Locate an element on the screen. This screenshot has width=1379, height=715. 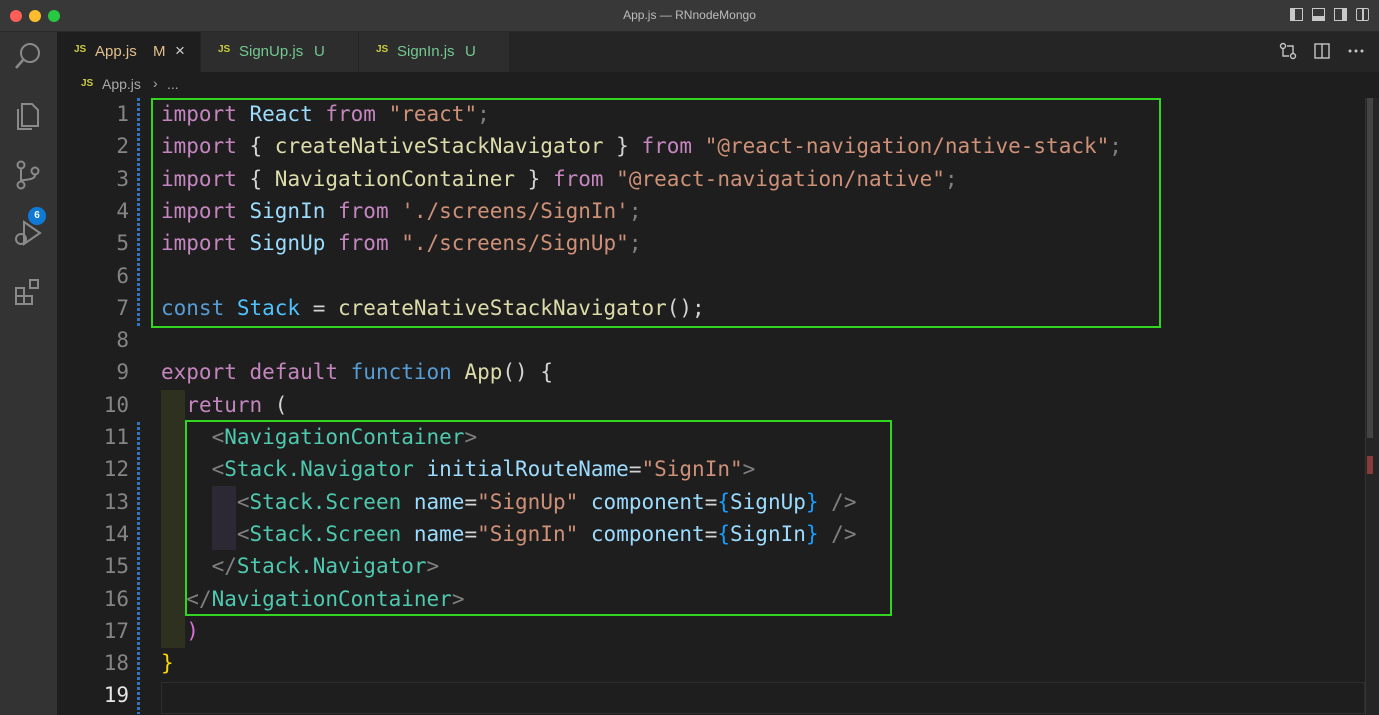
tab-app-js: JS App.js M × is located at coordinates (129, 52).